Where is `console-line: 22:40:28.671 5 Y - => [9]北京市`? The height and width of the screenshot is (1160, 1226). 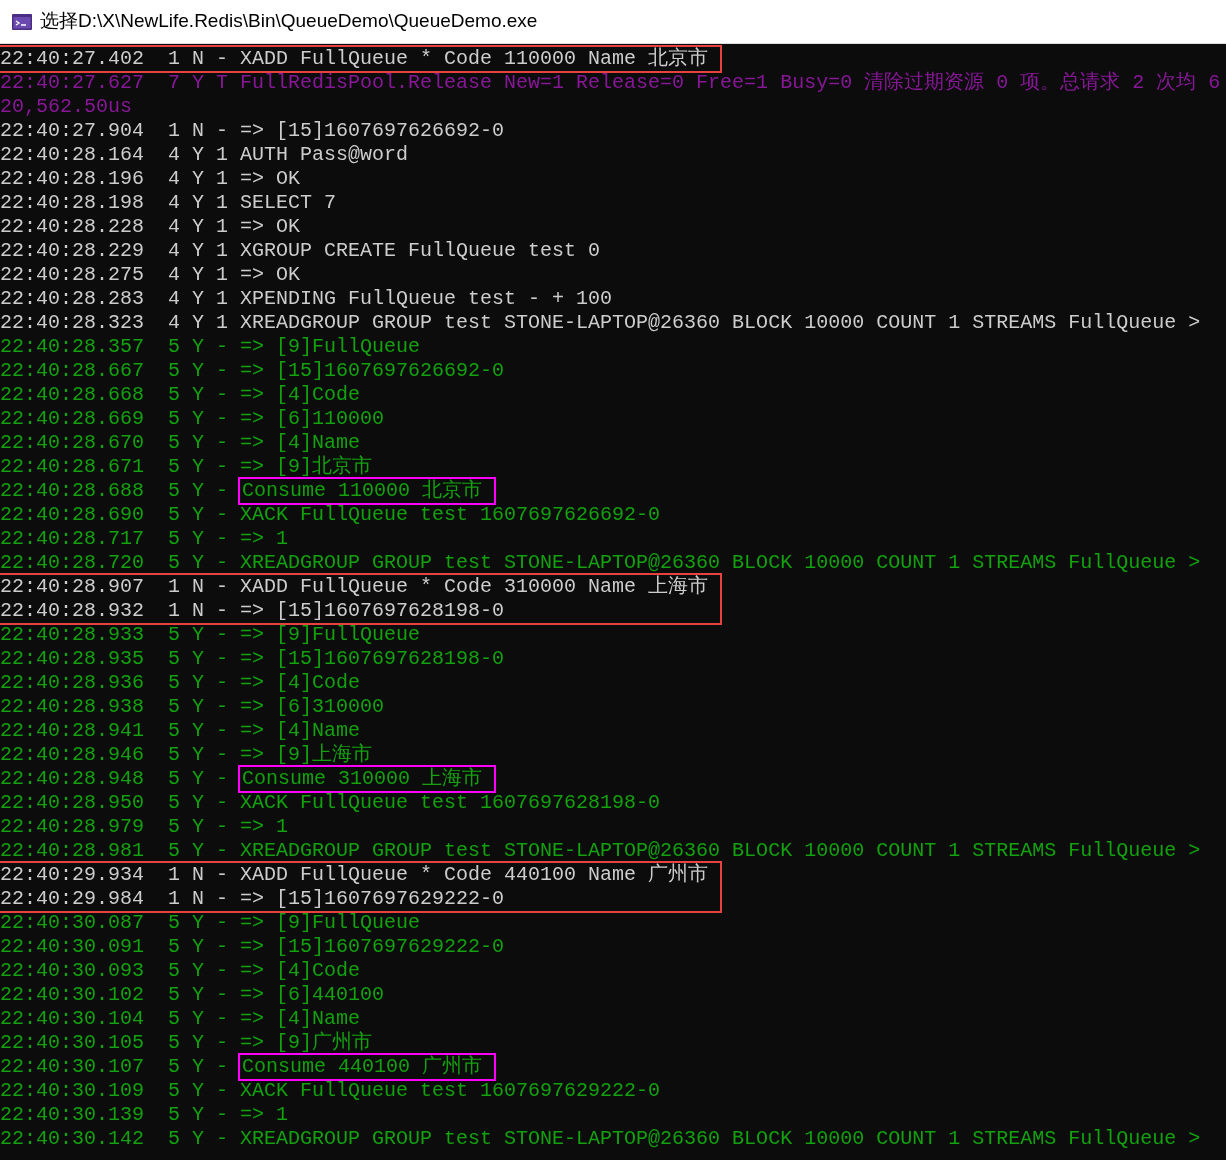 console-line: 22:40:28.671 5 Y - => [9]北京市 is located at coordinates (187, 467).